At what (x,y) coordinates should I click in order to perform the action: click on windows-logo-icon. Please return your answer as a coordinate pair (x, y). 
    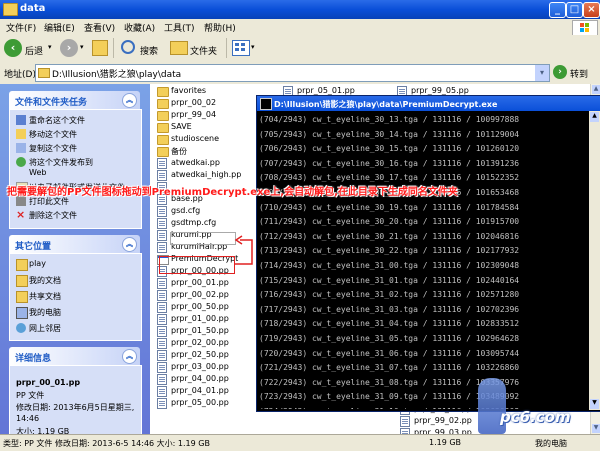
    Looking at the image, I should click on (585, 28).